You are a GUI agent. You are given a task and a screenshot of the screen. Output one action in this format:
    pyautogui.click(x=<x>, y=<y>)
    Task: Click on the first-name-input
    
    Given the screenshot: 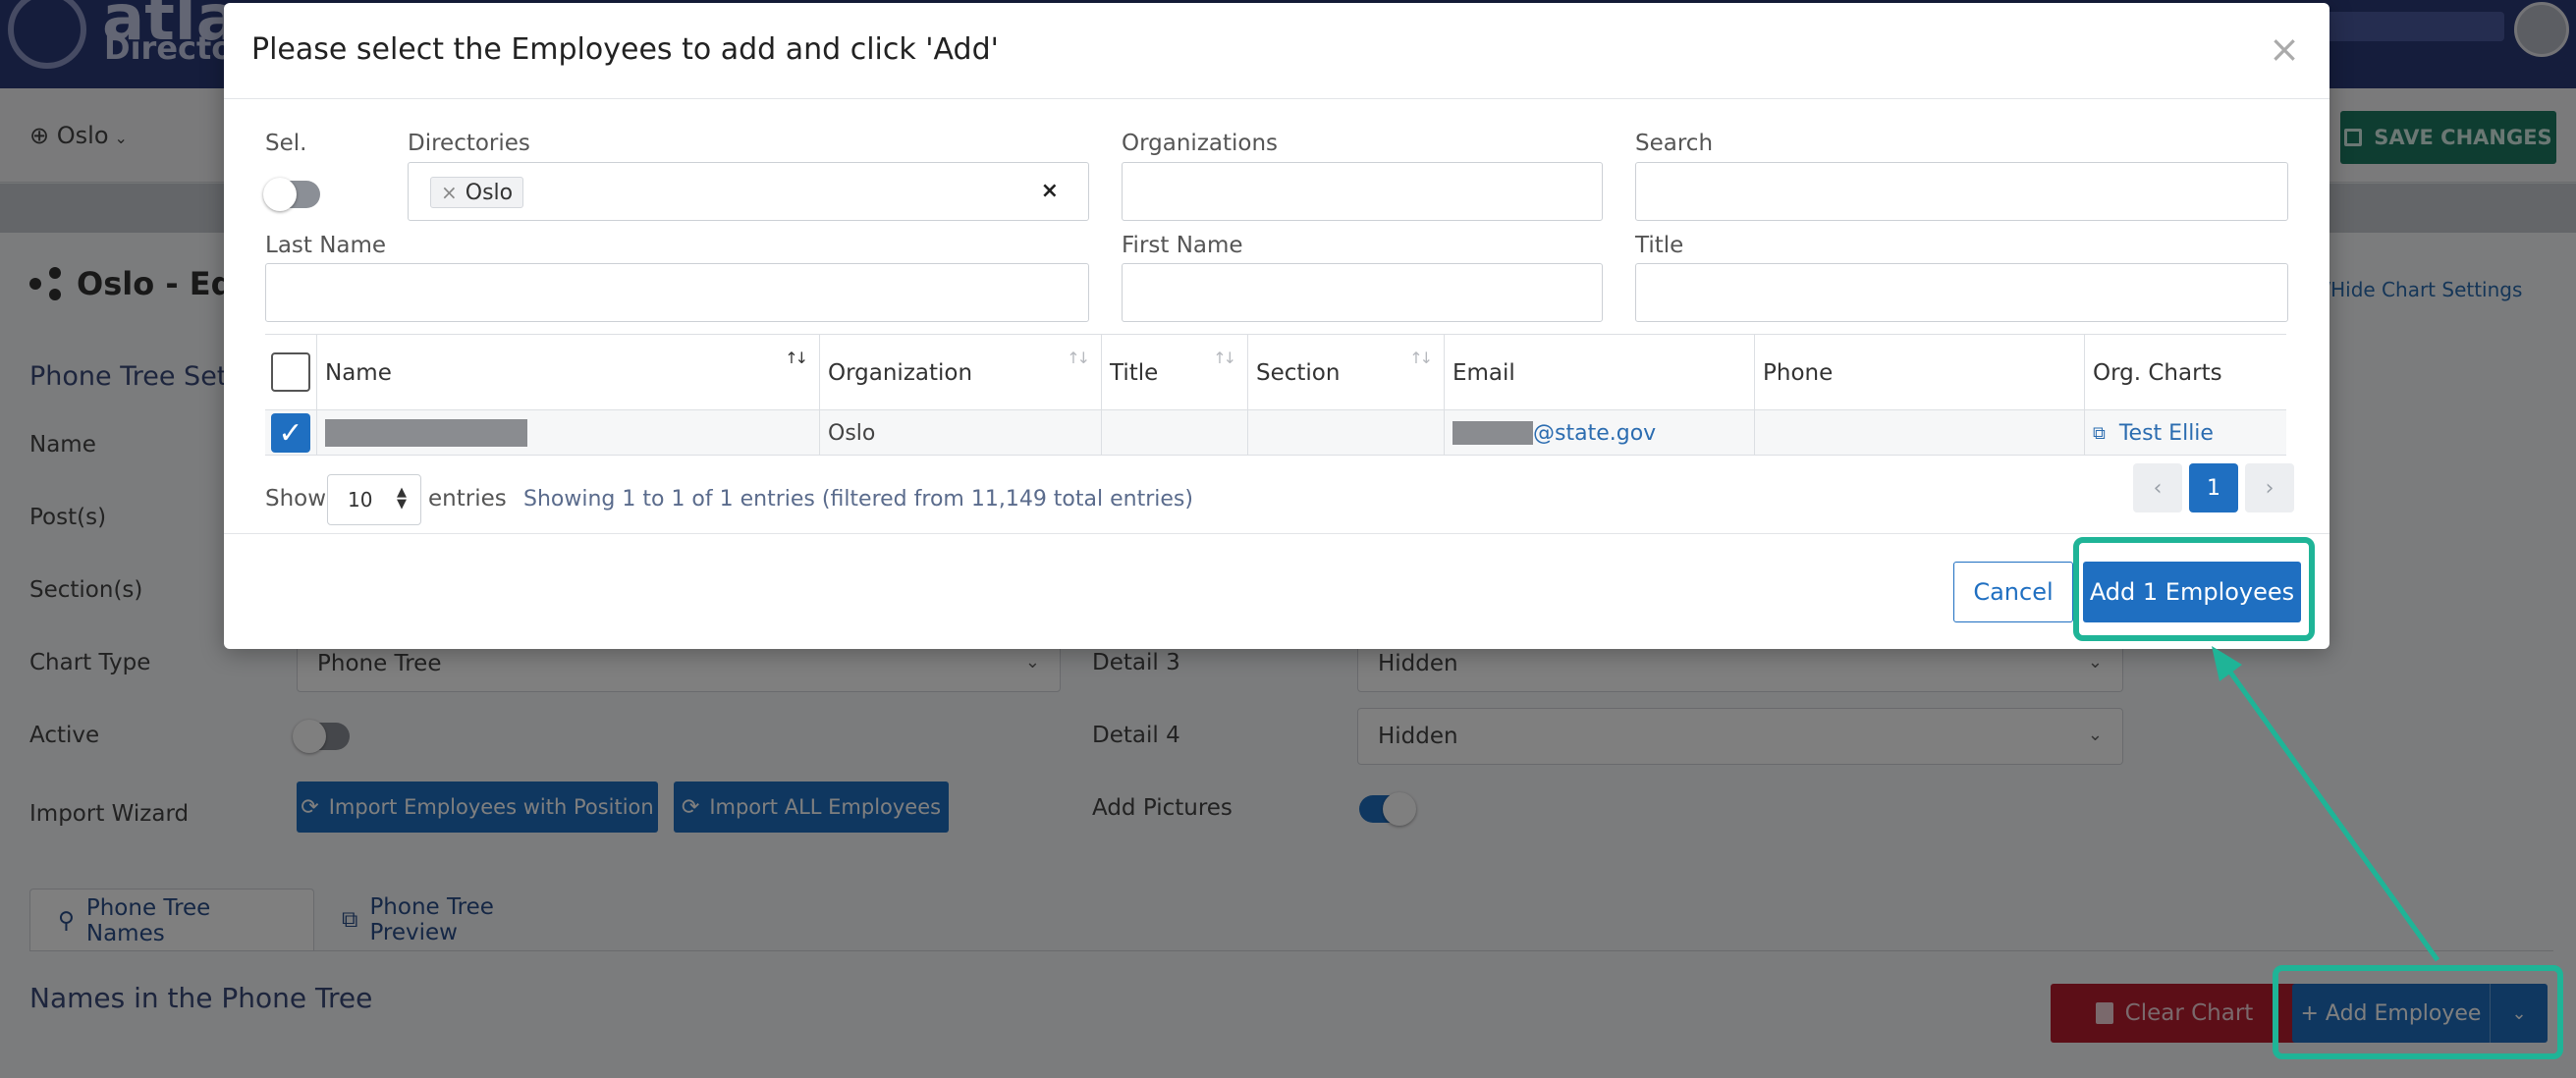 What is the action you would take?
    pyautogui.click(x=1362, y=292)
    